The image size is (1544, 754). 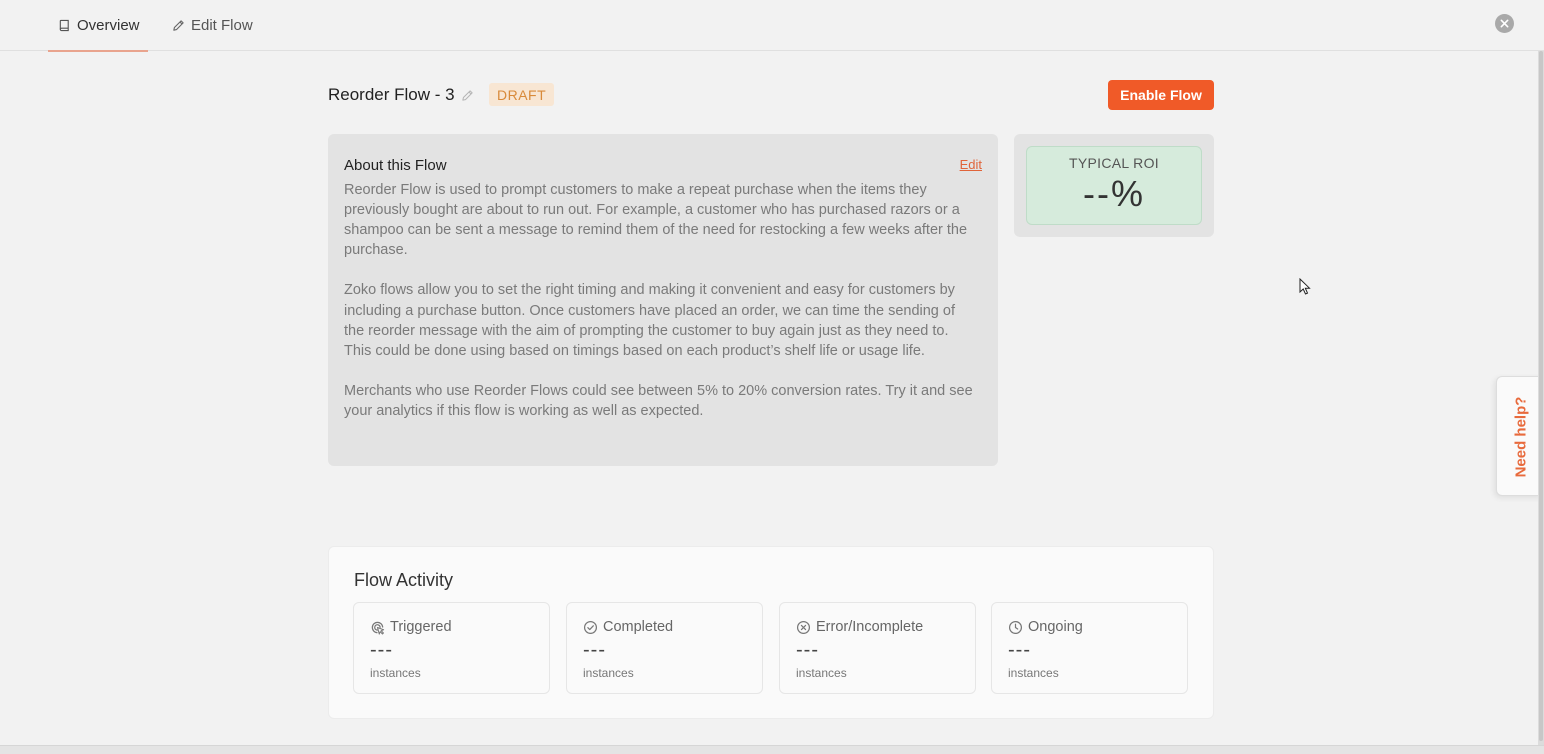 I want to click on vertical-scrollbar, so click(x=1541, y=398).